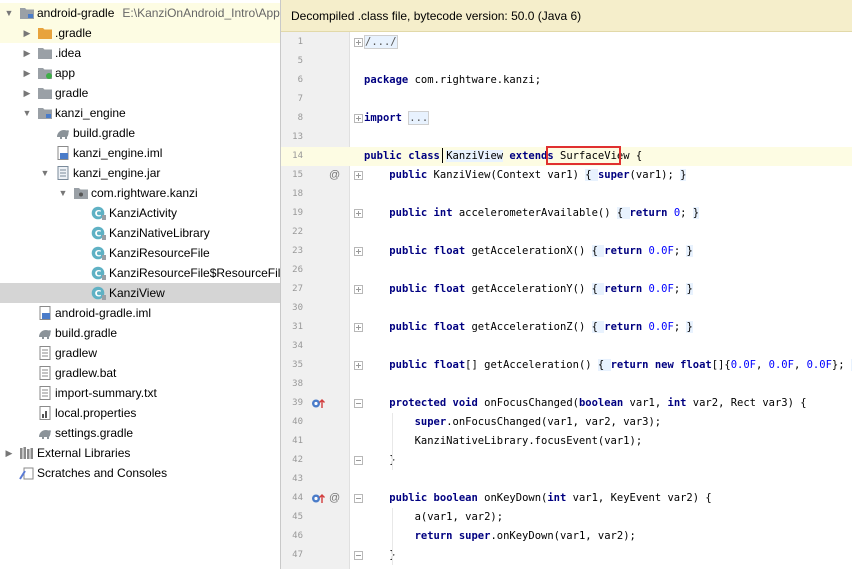 The image size is (852, 569). Describe the element at coordinates (140, 153) in the screenshot. I see `tree-item: kanzi_engine.iml` at that location.